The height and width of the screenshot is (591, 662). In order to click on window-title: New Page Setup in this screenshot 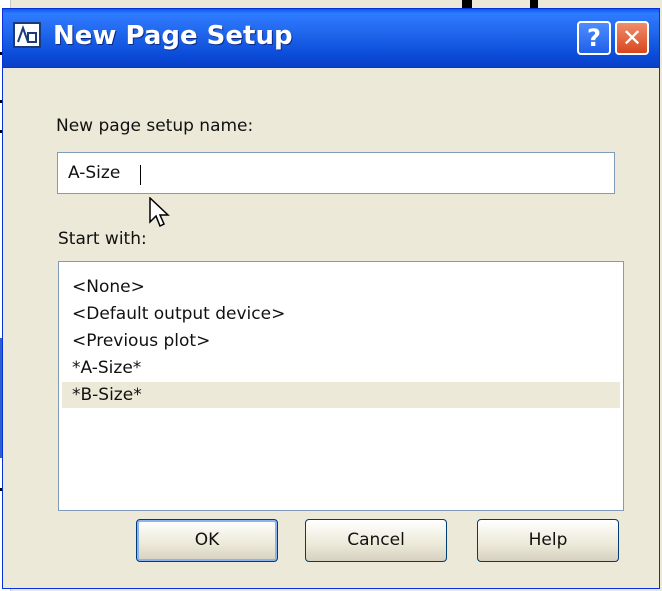, I will do `click(173, 36)`.